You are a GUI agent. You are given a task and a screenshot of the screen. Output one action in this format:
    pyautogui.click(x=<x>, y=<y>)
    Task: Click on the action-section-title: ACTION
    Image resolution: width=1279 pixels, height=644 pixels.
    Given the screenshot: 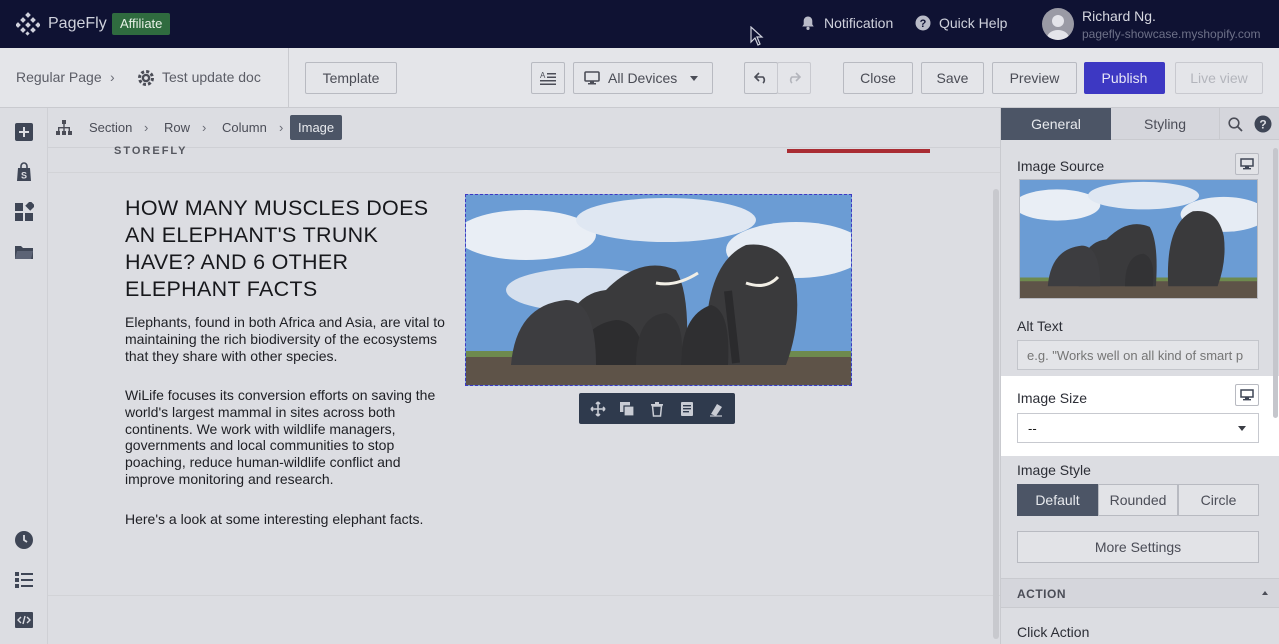 What is the action you would take?
    pyautogui.click(x=1041, y=594)
    